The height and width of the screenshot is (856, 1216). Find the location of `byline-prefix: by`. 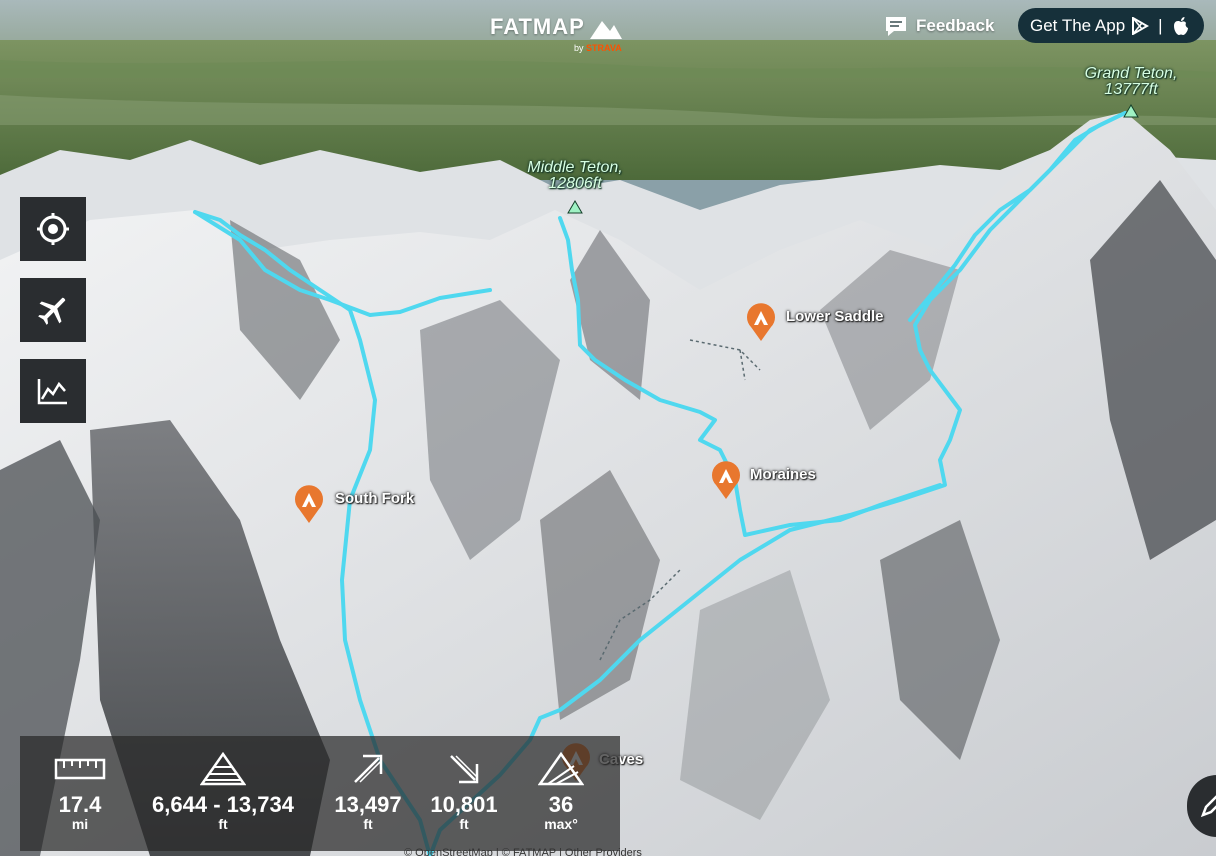

byline-prefix: by is located at coordinates (579, 48).